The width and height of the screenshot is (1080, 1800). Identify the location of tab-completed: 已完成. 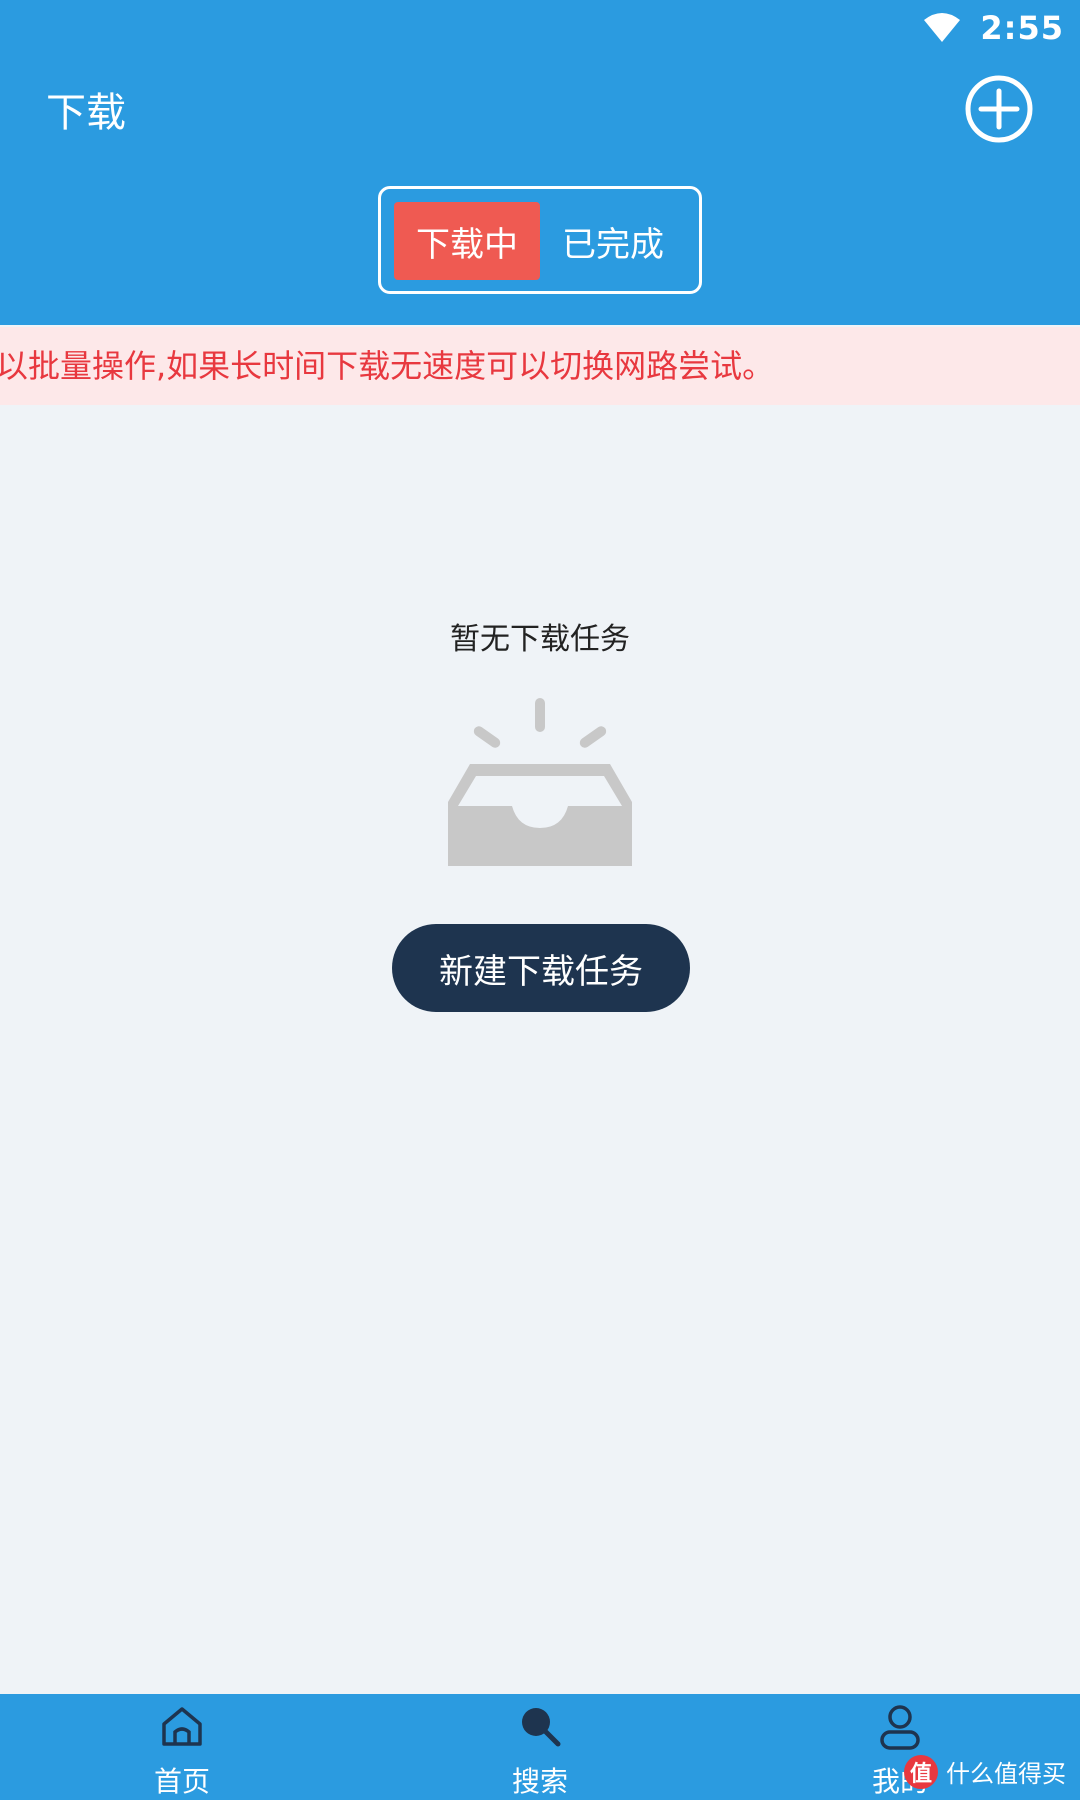
(613, 241).